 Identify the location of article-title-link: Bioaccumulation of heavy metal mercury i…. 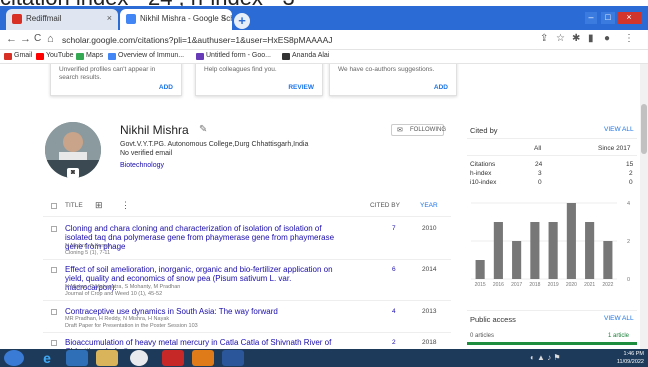
(204, 343).